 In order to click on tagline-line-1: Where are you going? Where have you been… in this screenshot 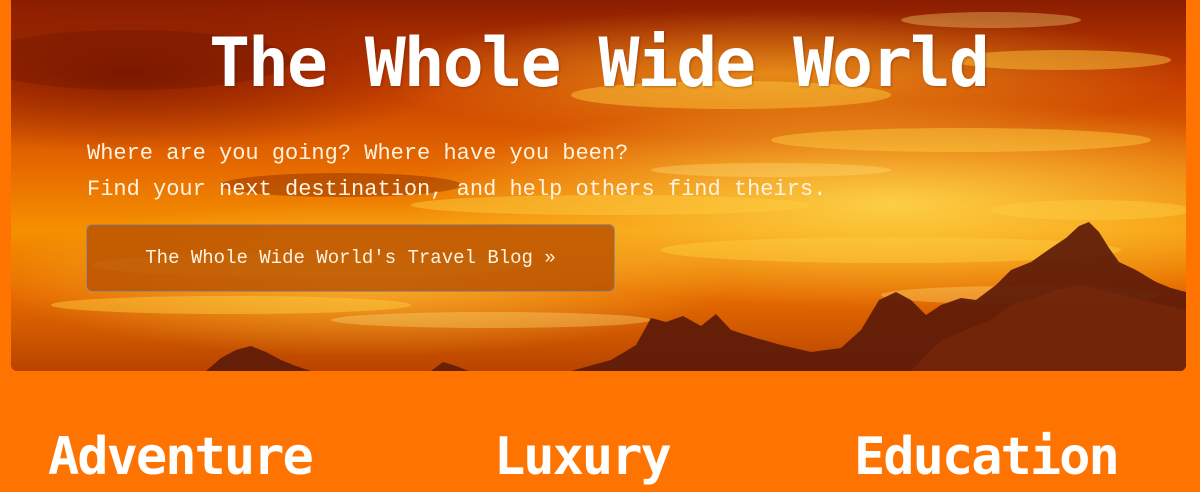, I will do `click(358, 153)`.